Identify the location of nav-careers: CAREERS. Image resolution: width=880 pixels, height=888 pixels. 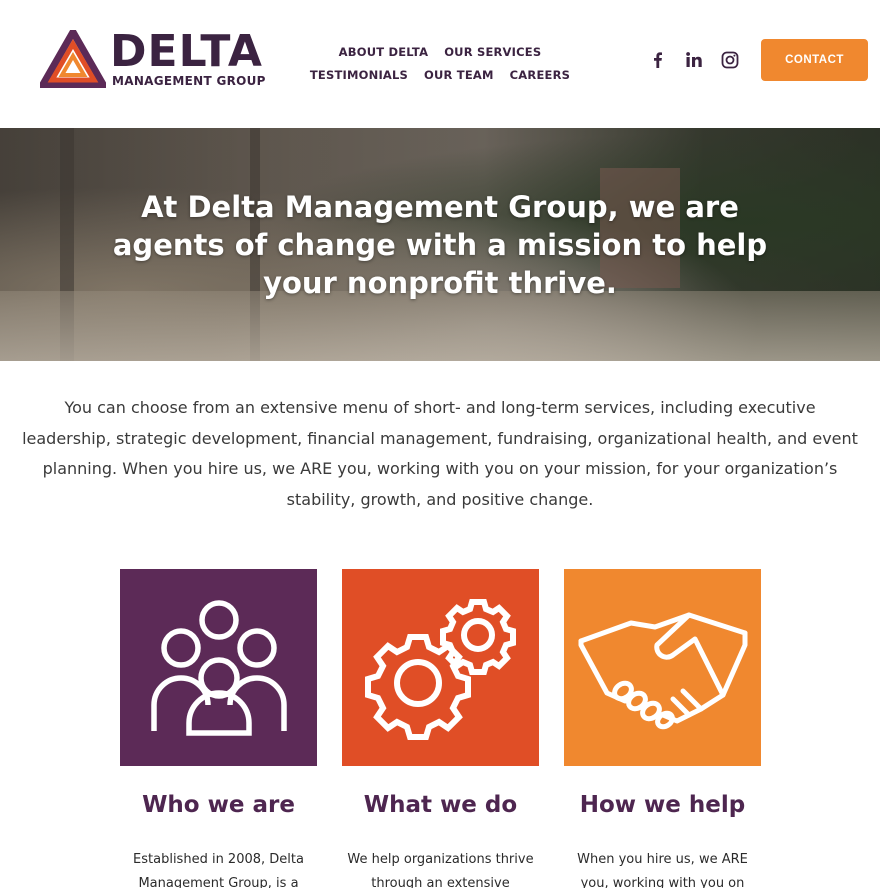
(540, 75).